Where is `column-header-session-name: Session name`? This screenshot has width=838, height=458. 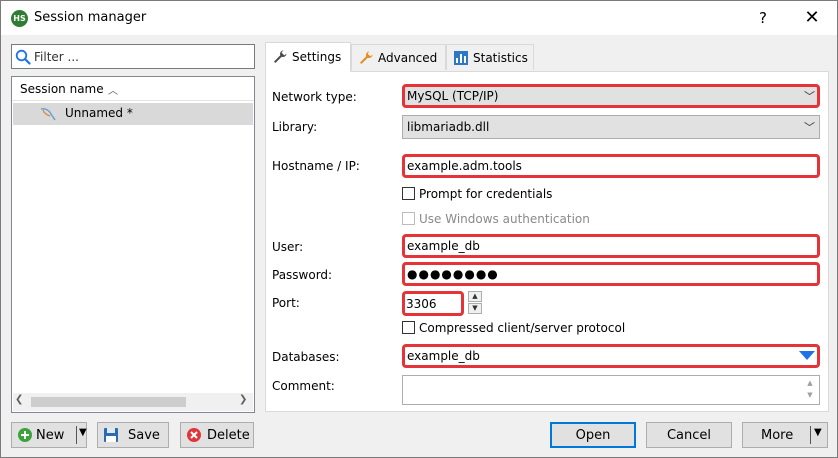
column-header-session-name: Session name is located at coordinates (62, 89).